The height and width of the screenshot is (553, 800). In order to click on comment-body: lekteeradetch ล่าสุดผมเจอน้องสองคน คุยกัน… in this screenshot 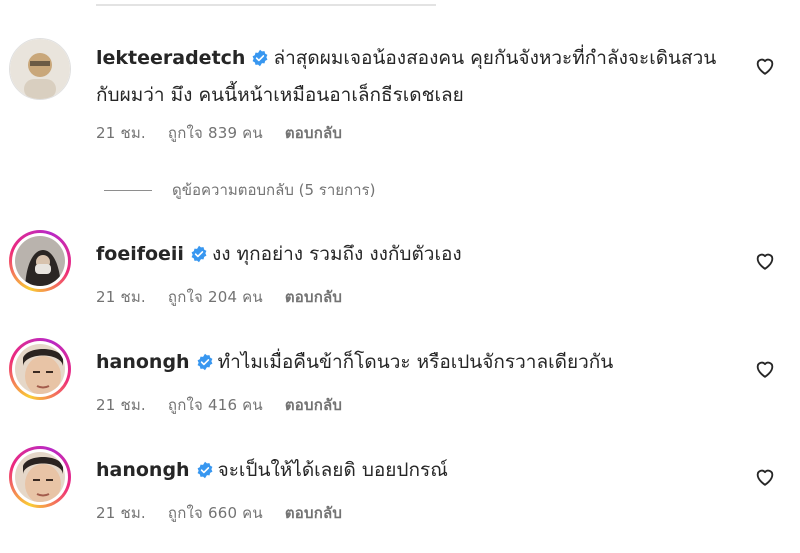, I will do `click(416, 76)`.